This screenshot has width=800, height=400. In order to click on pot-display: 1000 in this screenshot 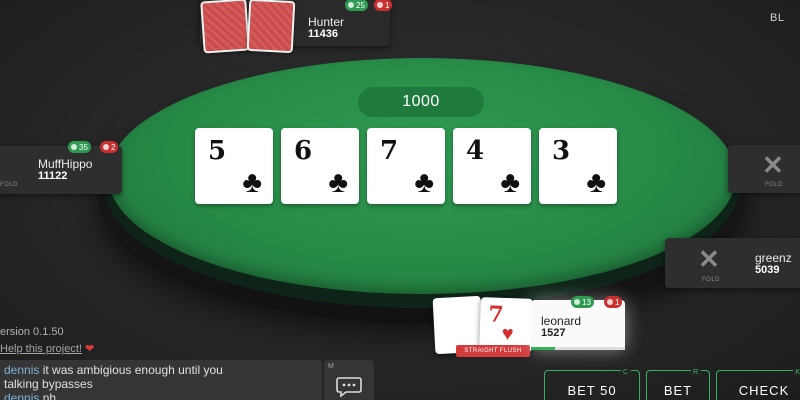, I will do `click(421, 102)`.